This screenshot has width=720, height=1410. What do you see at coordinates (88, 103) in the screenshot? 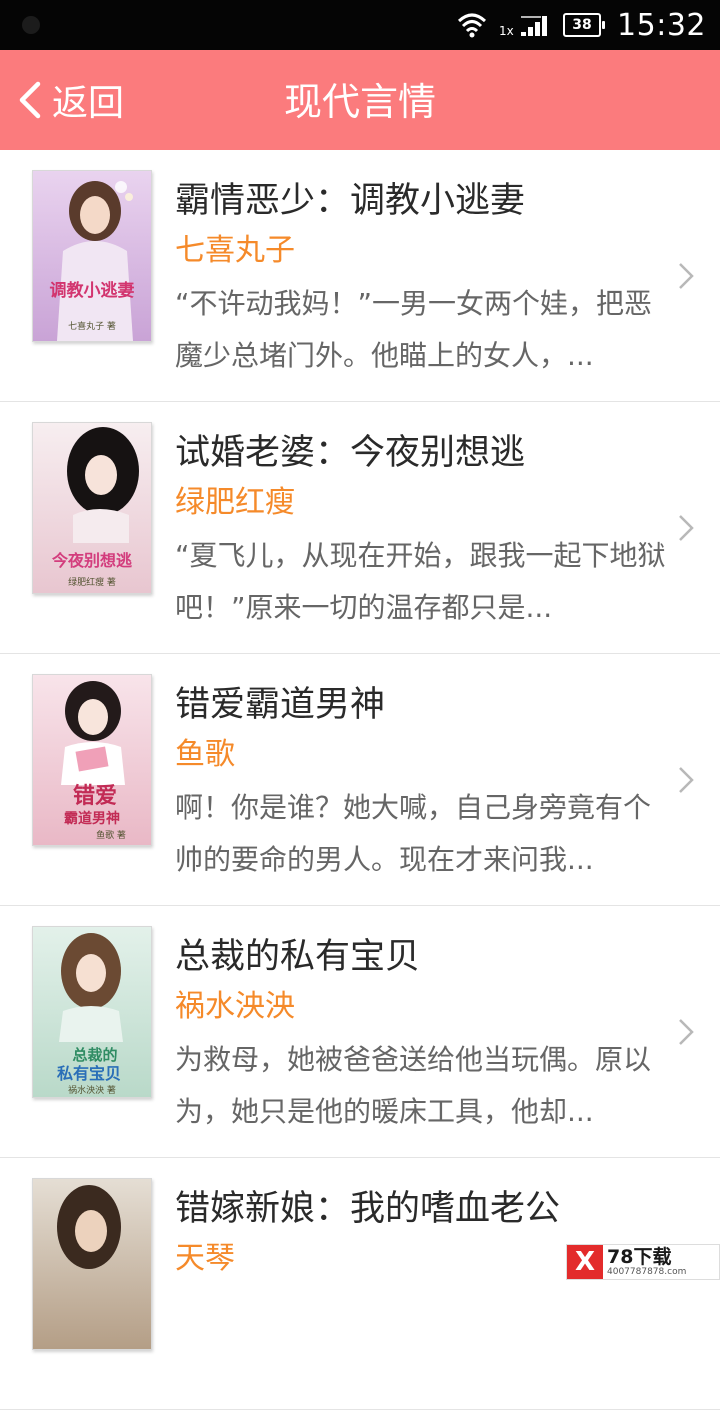
I see `back-label: 返回` at bounding box center [88, 103].